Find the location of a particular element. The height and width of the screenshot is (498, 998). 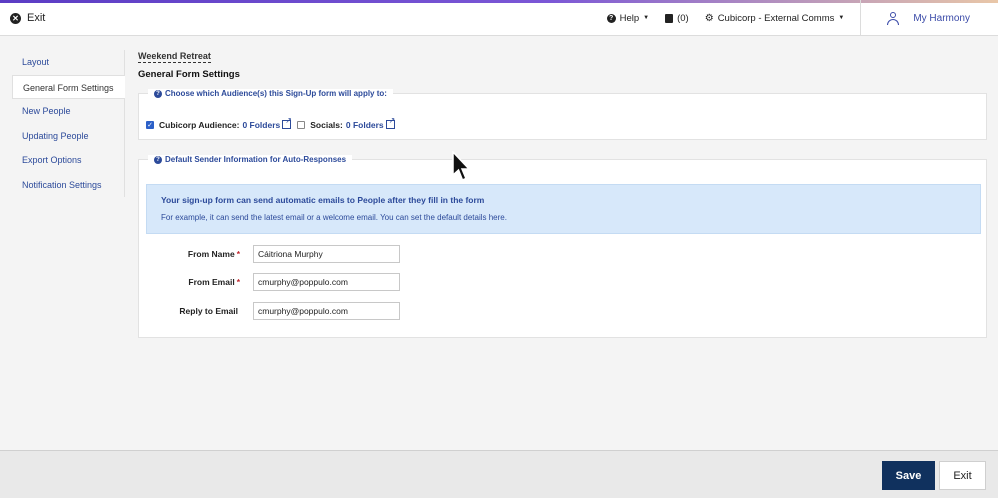

my-harmony-label: My Harmony is located at coordinates (941, 18).